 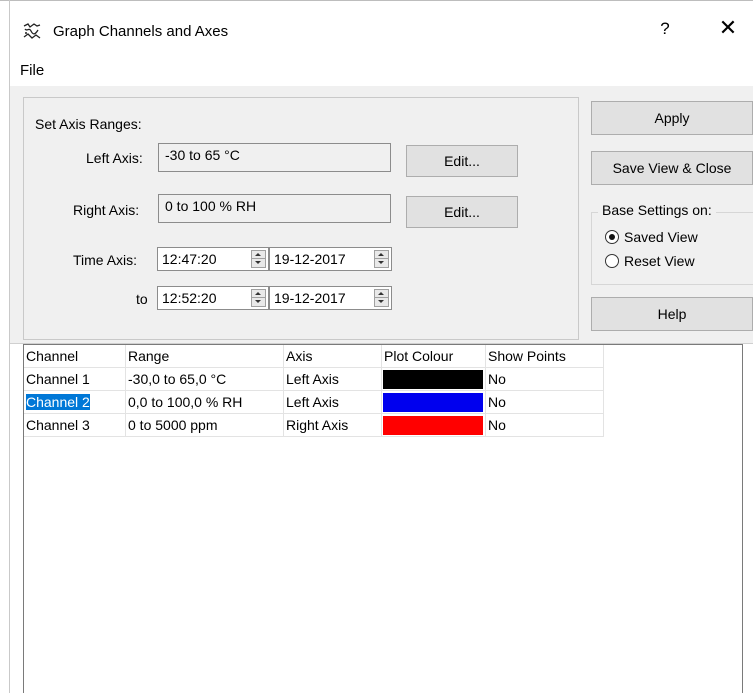 I want to click on menu-bar: File, so click(x=381, y=71).